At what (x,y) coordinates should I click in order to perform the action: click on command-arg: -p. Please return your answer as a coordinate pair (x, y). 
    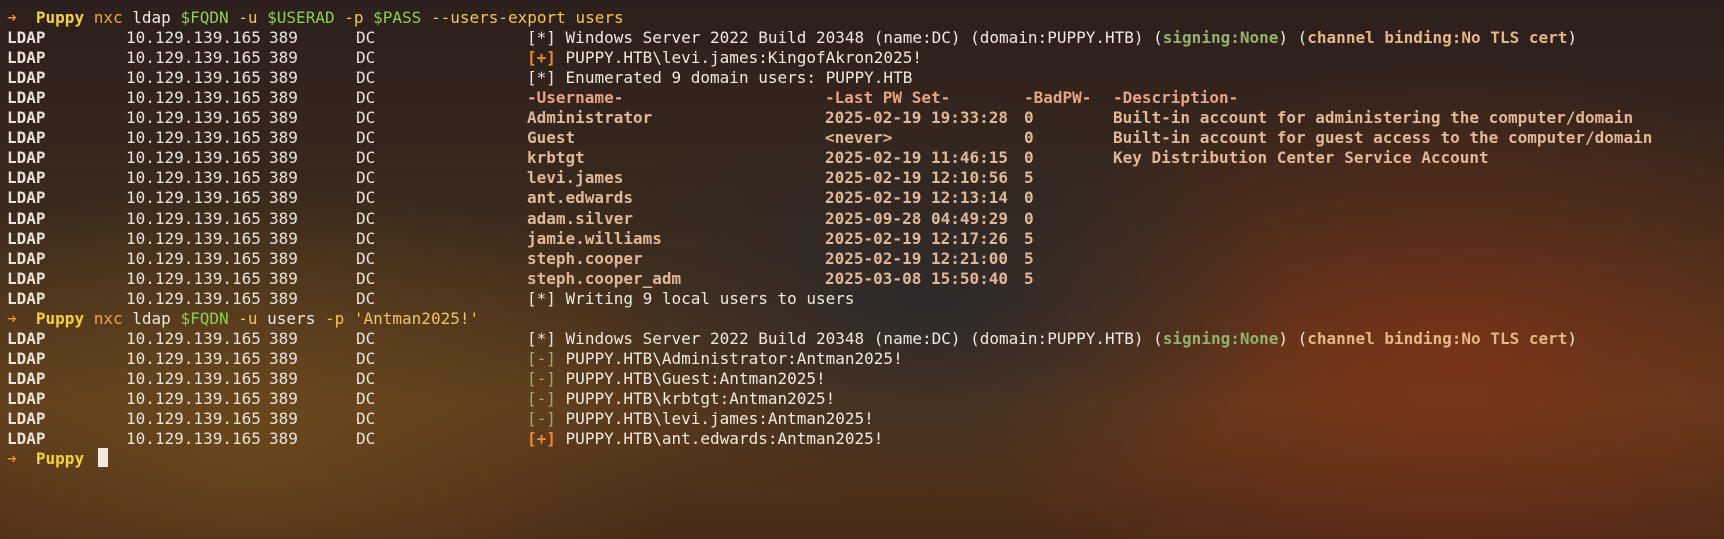
    Looking at the image, I should click on (354, 17).